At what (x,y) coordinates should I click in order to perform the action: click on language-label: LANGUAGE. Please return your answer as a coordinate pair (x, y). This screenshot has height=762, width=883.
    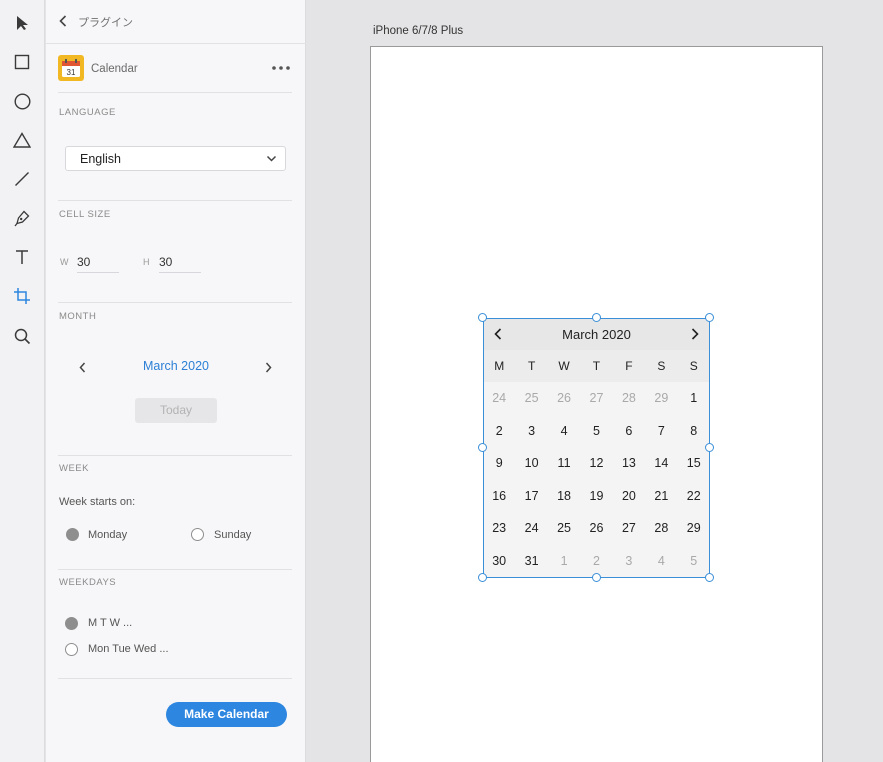
    Looking at the image, I should click on (87, 112).